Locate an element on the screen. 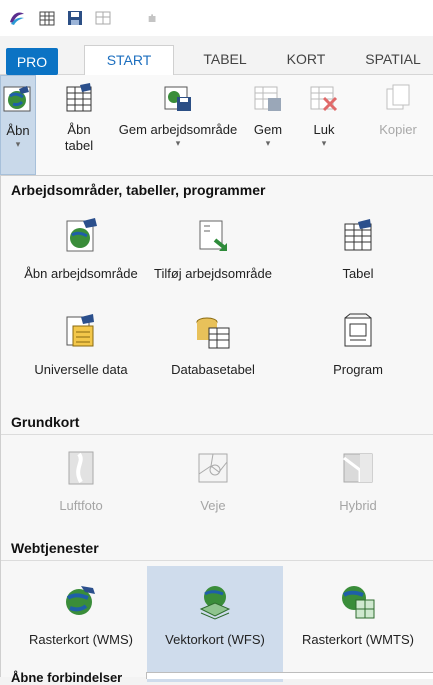 The width and height of the screenshot is (433, 685). ribbon-tab-bar: PRO START TABEL KORT SPATIAL is located at coordinates (216, 55).